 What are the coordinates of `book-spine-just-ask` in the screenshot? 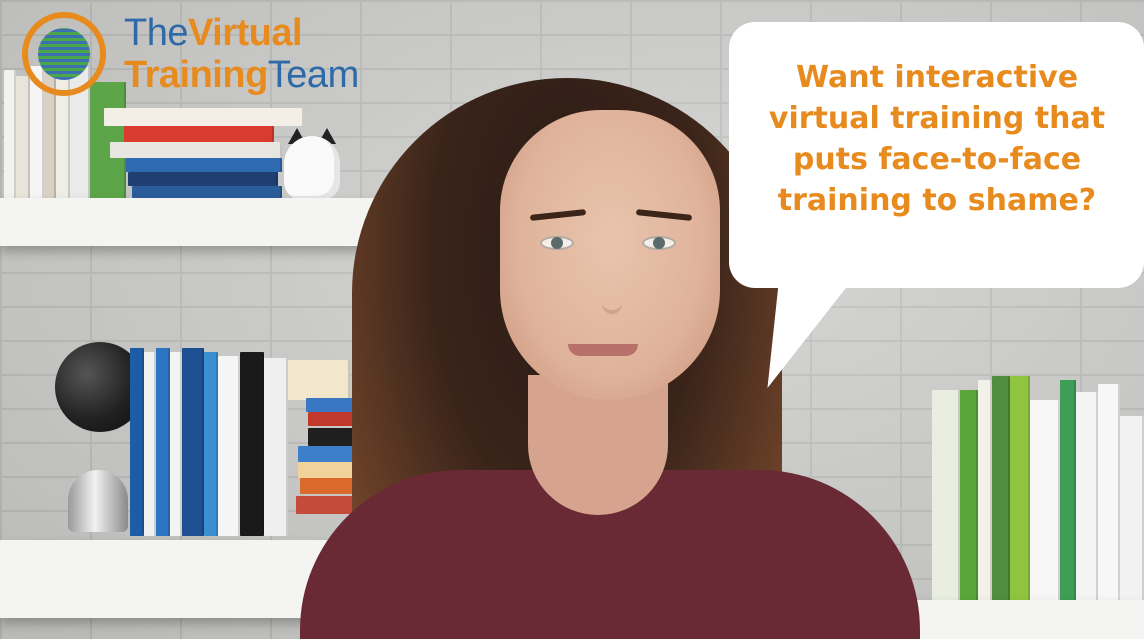 It's located at (969, 498).